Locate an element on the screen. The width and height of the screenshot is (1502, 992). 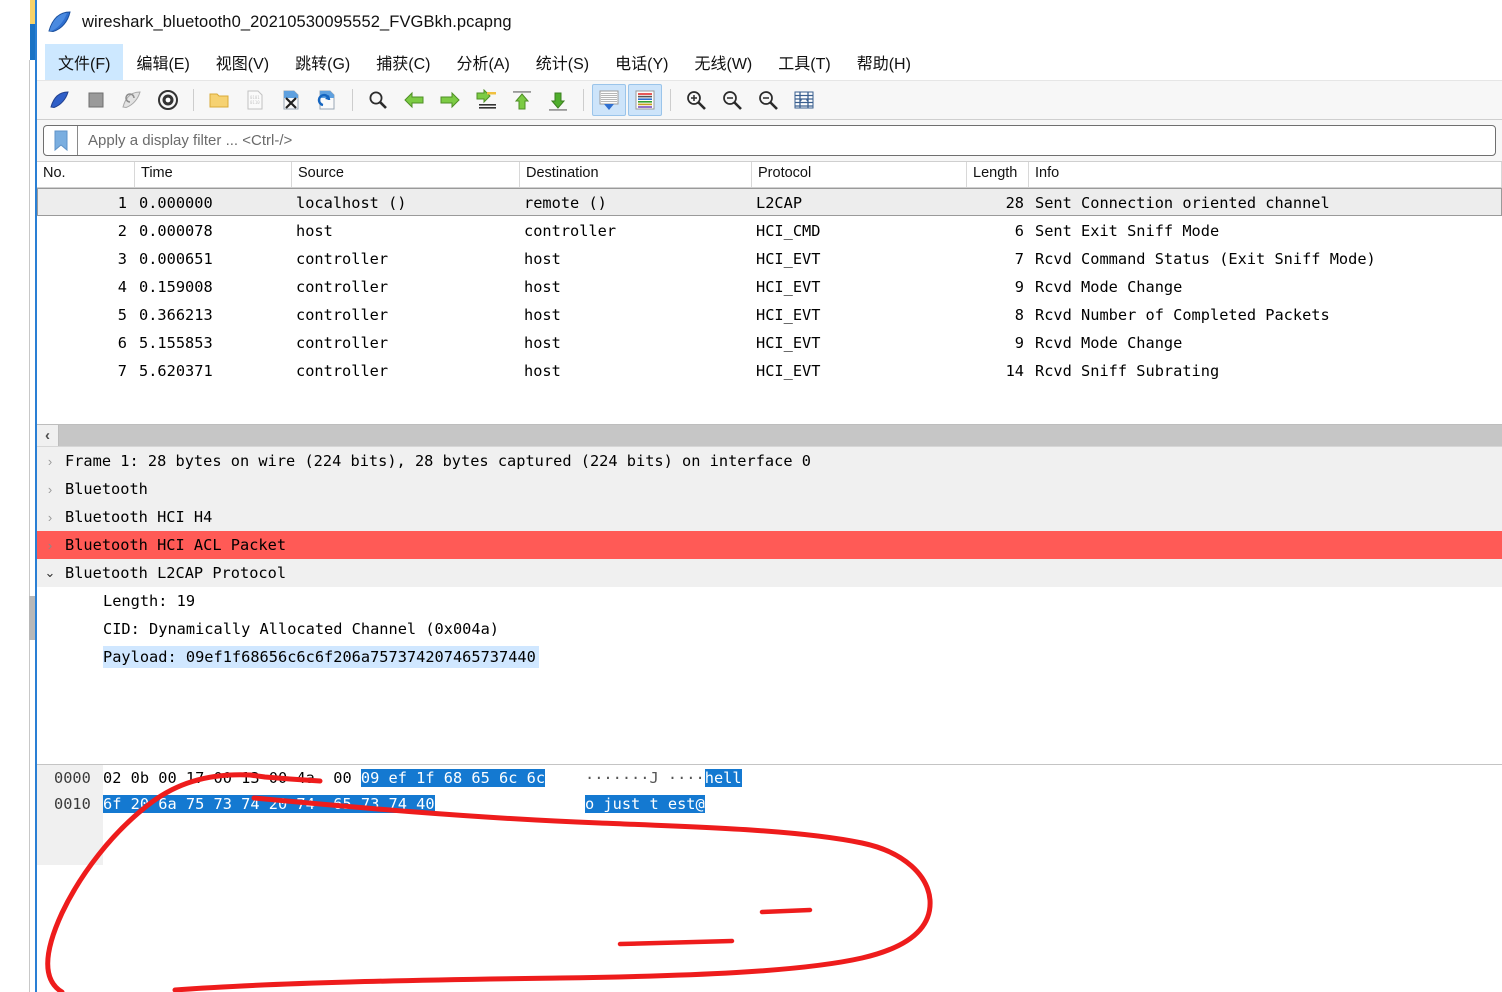
hex-ascii-plain: ·······J ···· is located at coordinates (645, 778).